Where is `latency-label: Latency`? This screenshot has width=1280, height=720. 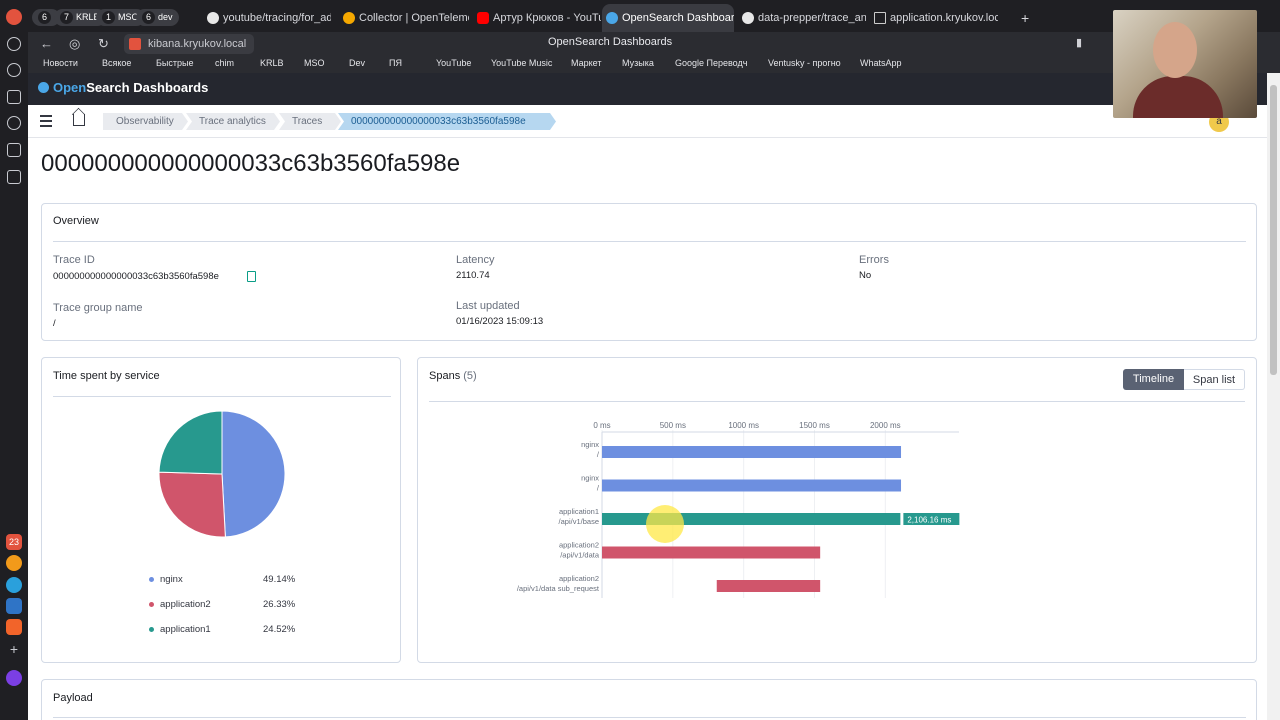
latency-label: Latency is located at coordinates (475, 260).